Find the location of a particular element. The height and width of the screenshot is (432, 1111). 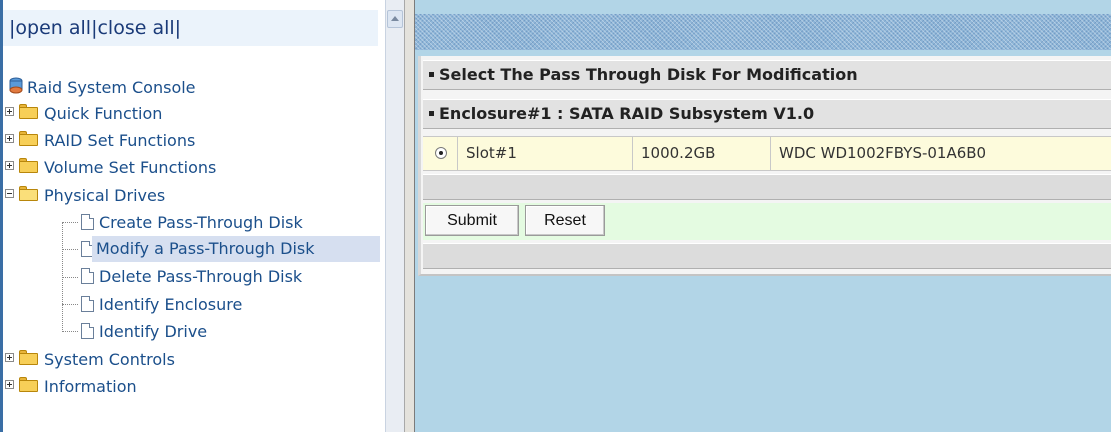

tree-item-volume-set-functions: Volume Set Functions is located at coordinates (155, 167).